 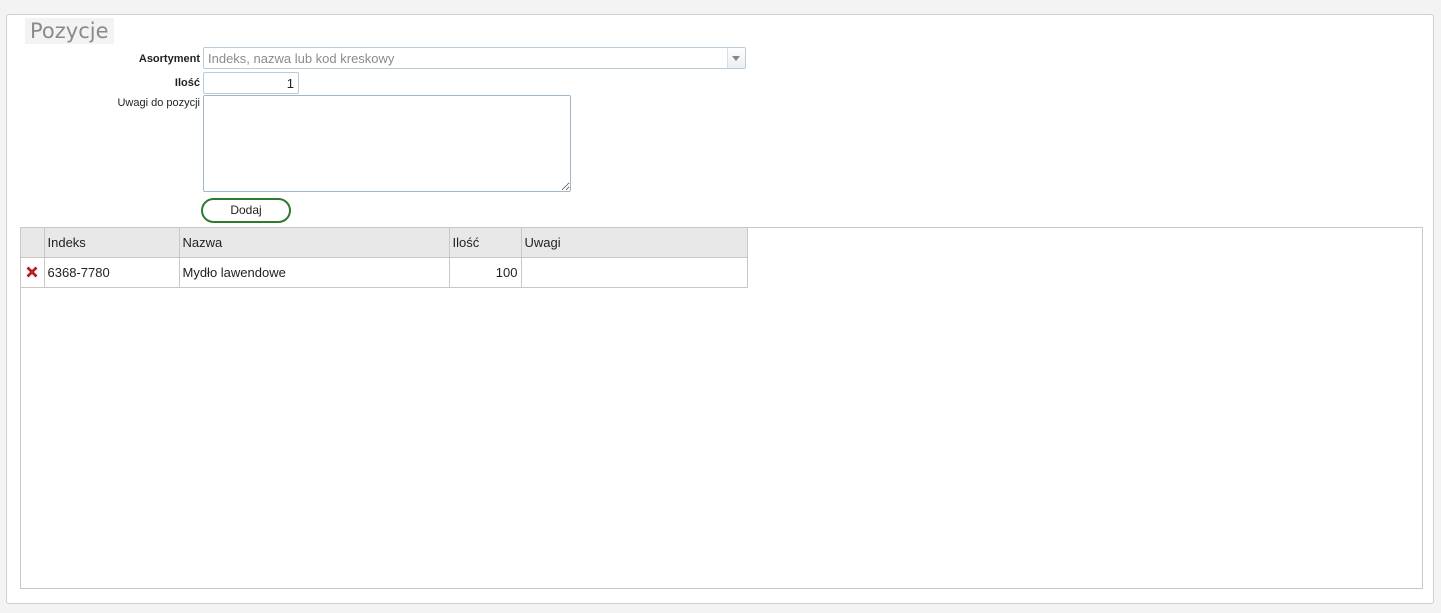 I want to click on row-action-cell, so click(x=33, y=272).